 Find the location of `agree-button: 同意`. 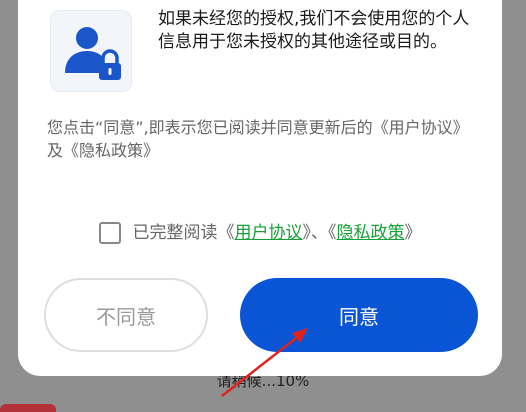

agree-button: 同意 is located at coordinates (359, 315).